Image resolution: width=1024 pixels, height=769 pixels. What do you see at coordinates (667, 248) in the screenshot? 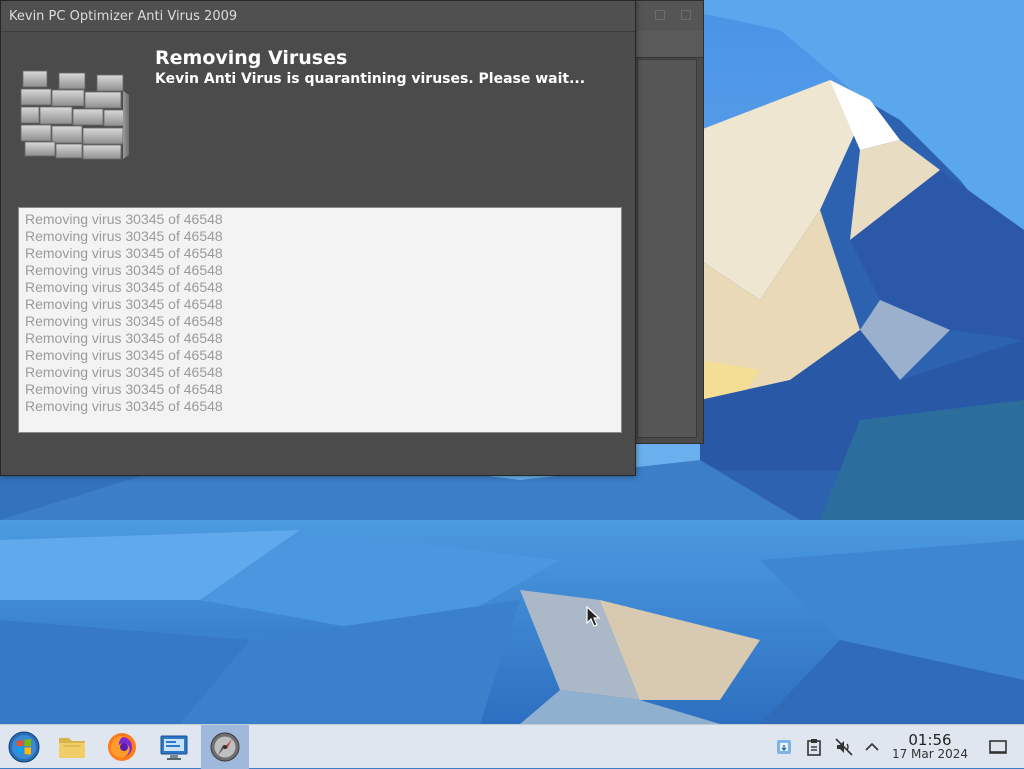
I see `background-window-content` at bounding box center [667, 248].